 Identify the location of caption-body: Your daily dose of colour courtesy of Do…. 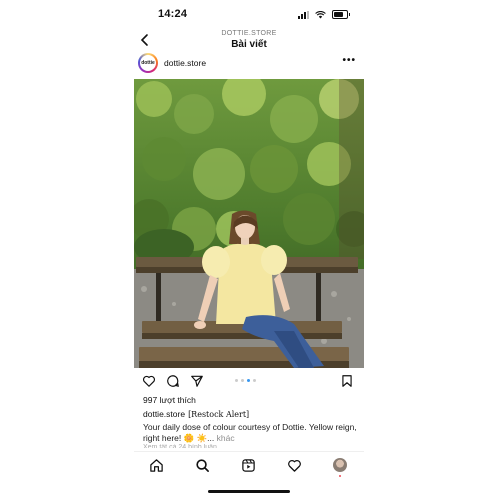
(250, 433).